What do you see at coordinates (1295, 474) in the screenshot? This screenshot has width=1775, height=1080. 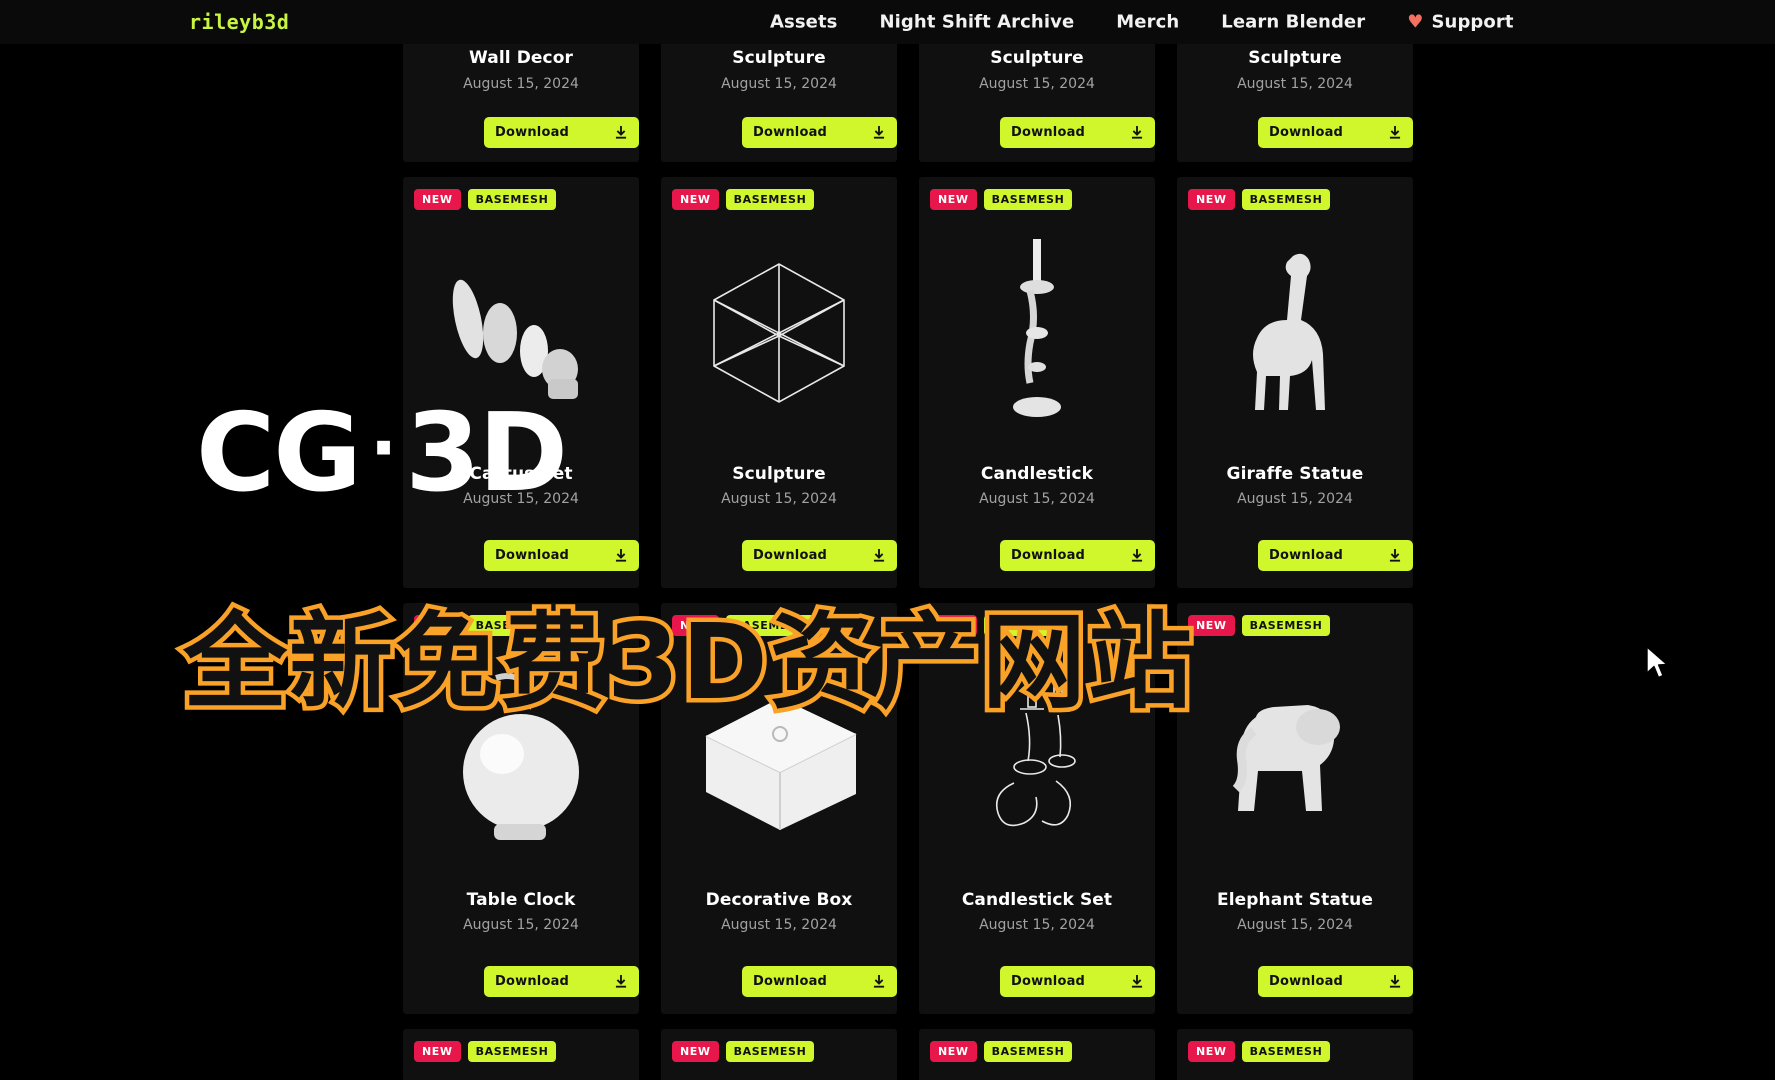 I see `card-title: Giraffe Statue` at bounding box center [1295, 474].